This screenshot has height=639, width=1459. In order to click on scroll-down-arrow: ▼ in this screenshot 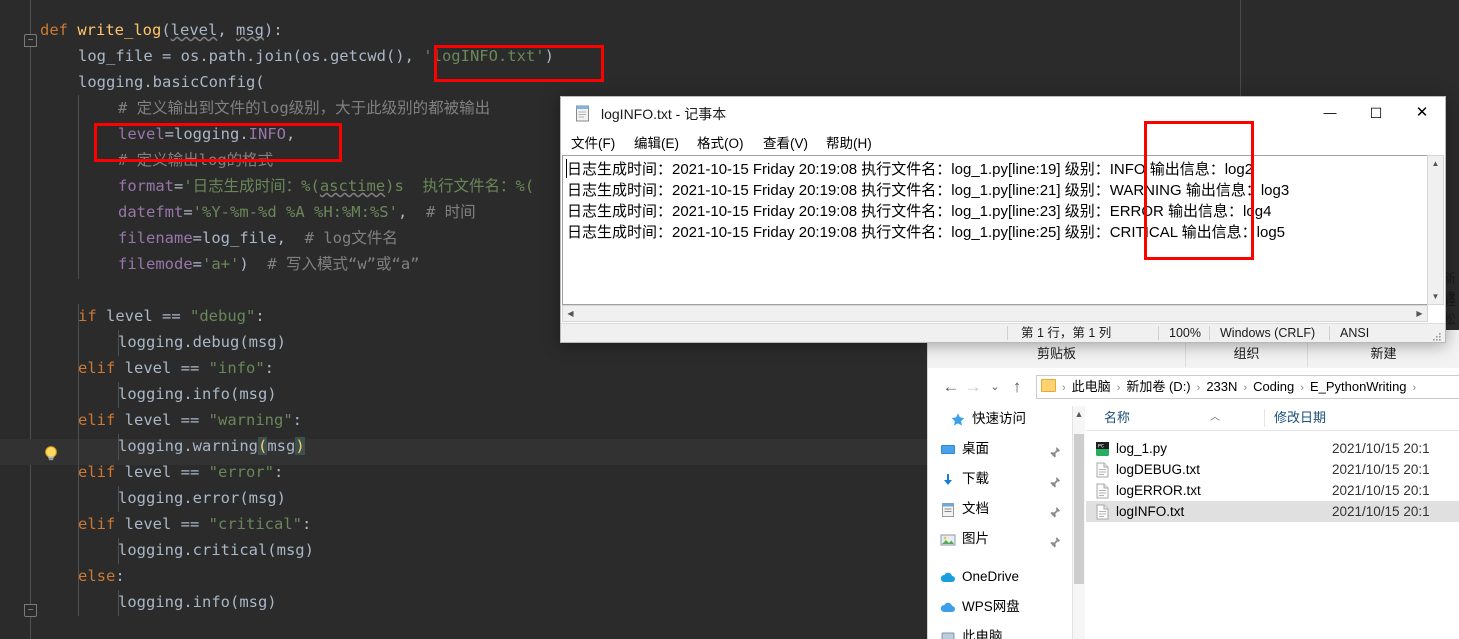, I will do `click(1435, 296)`.